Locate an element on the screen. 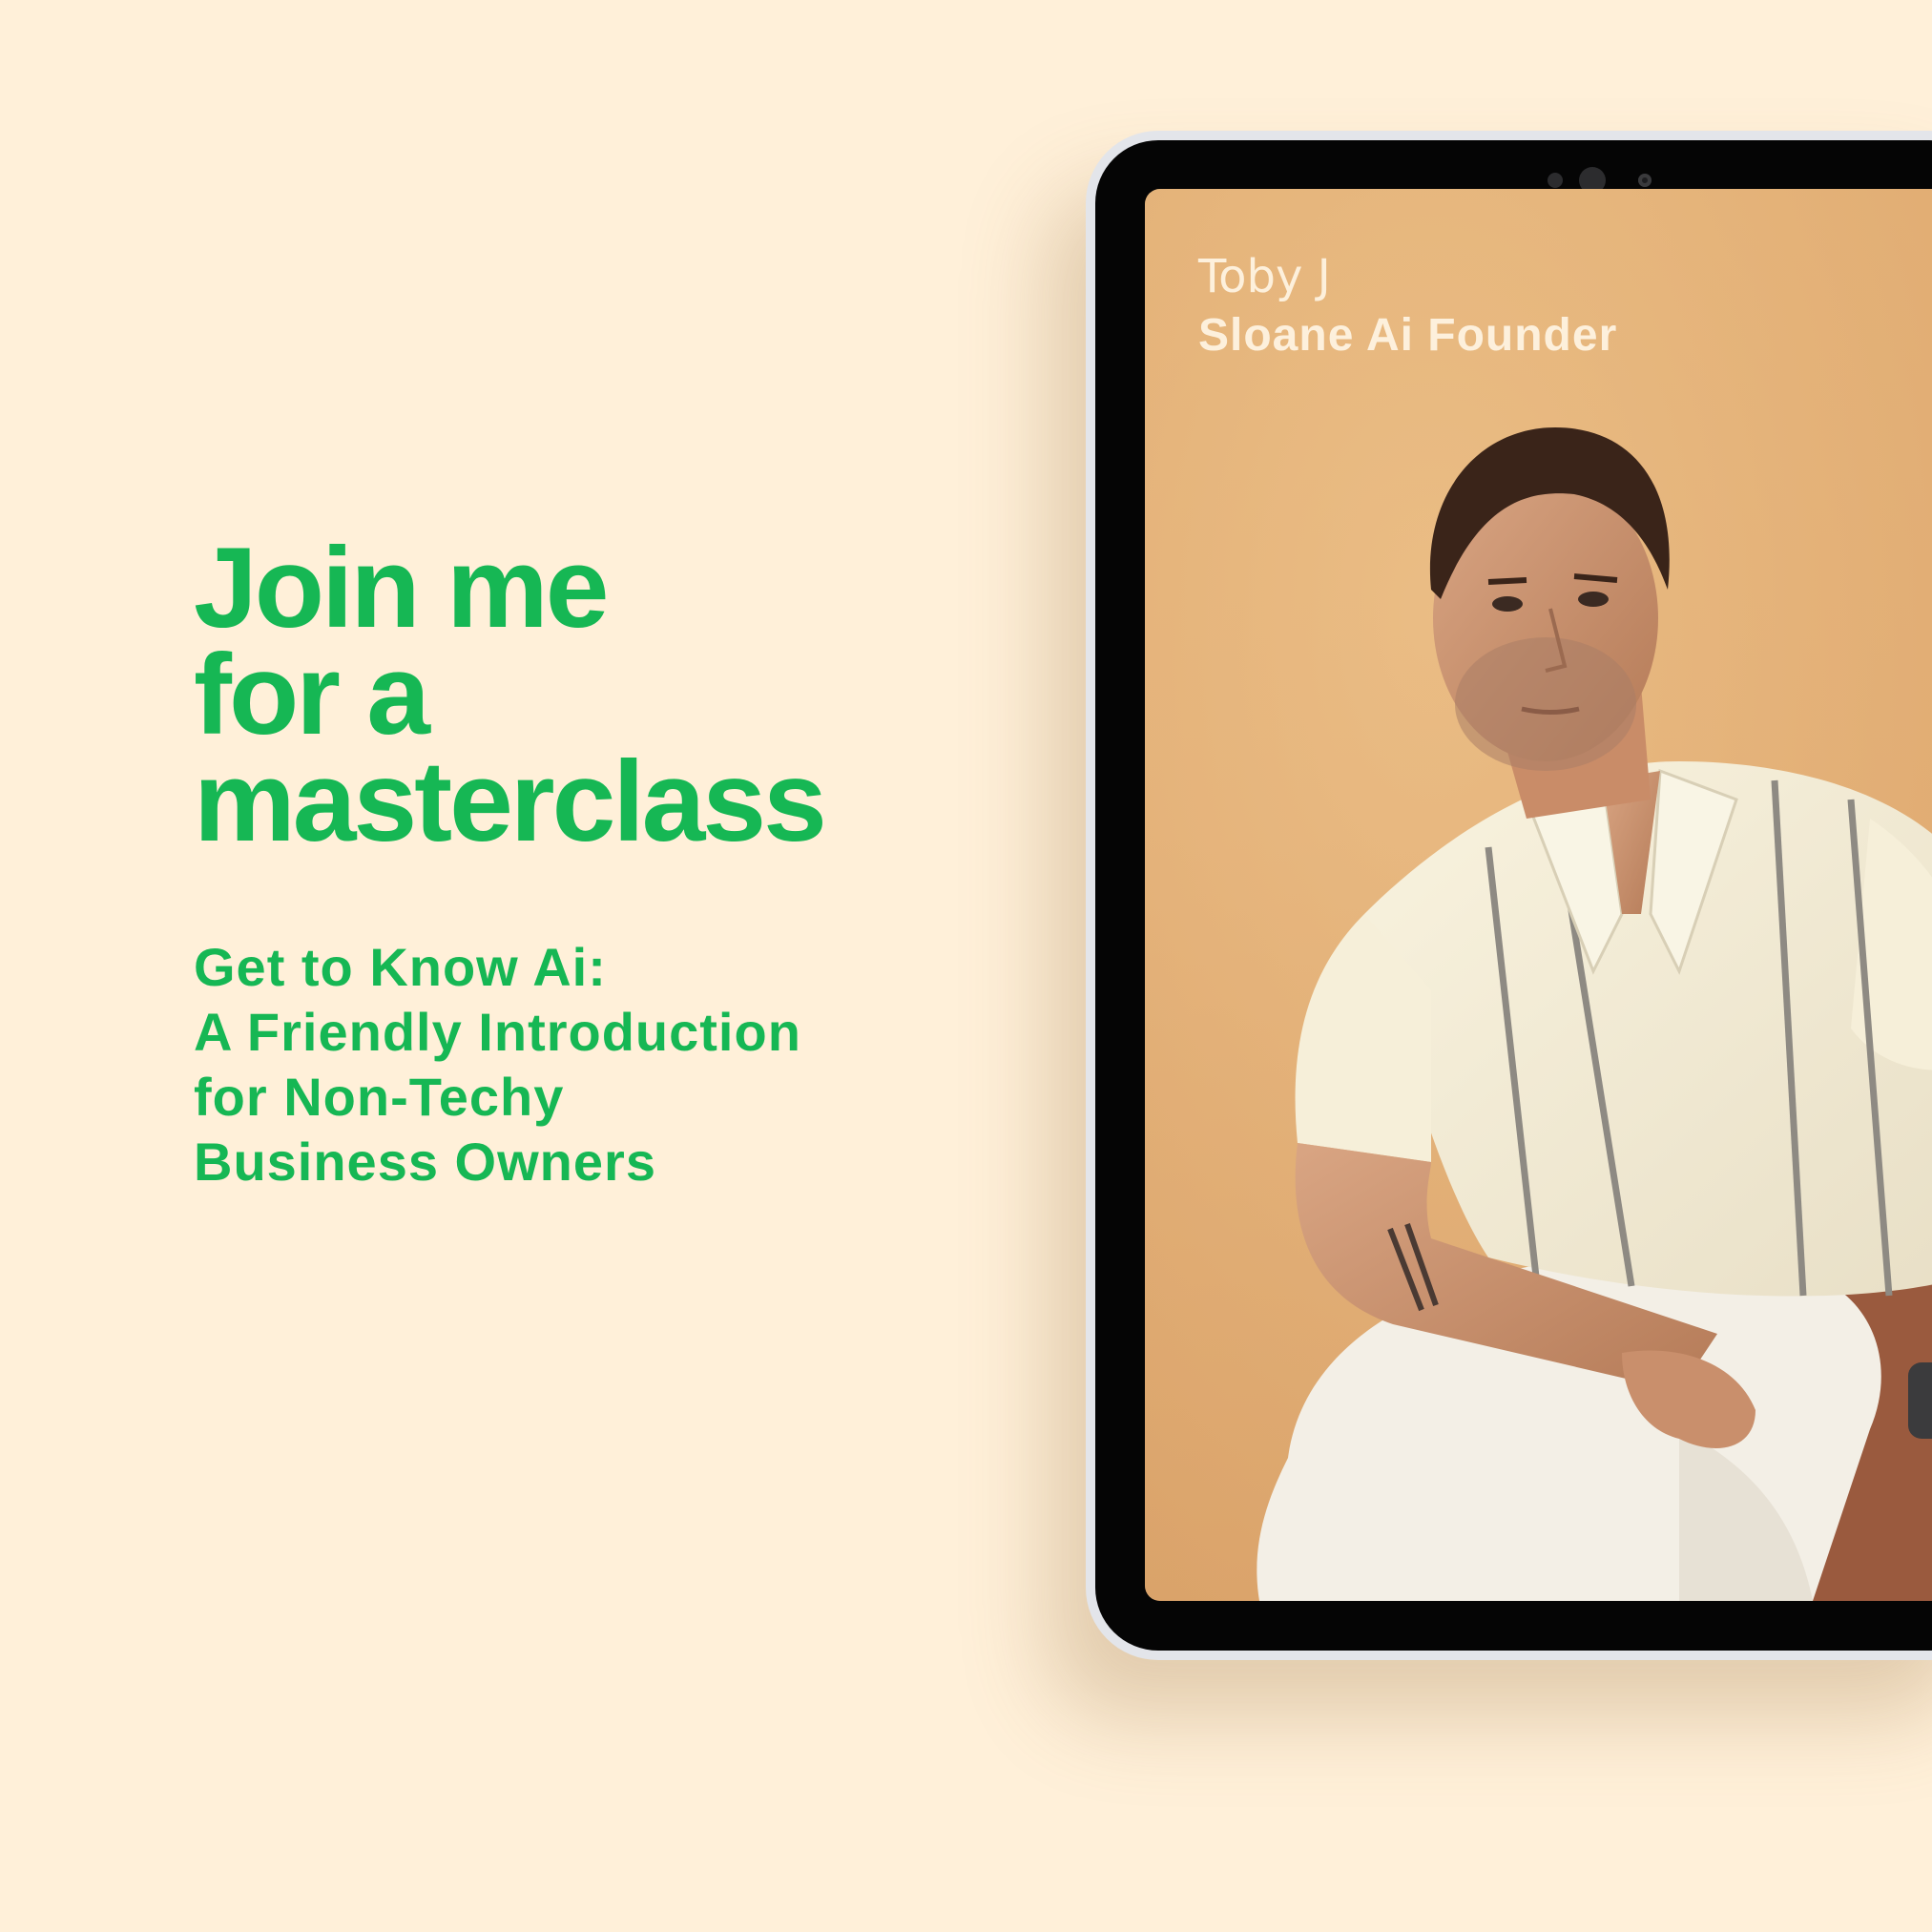 The height and width of the screenshot is (1932, 1932). speaker-title: Sloane Ai Founder is located at coordinates (1408, 335).